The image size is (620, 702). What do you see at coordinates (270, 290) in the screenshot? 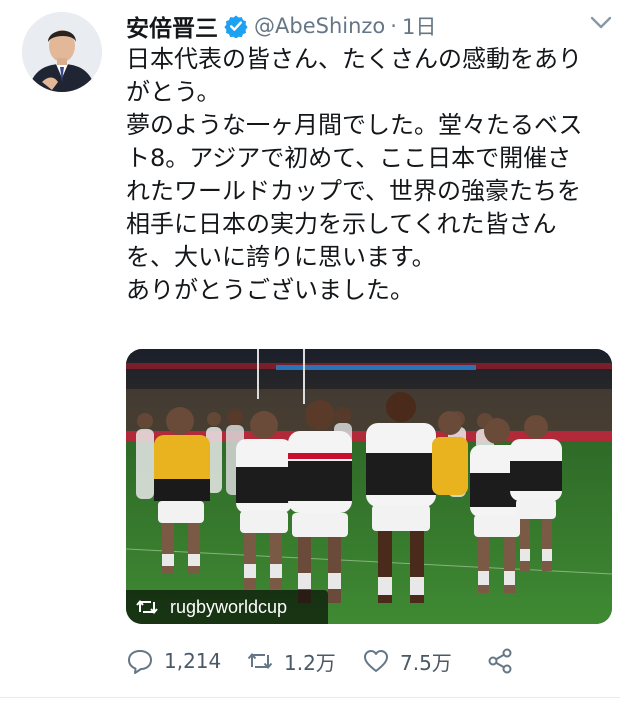
I see `tweet-text-line: ありがとうございました。` at bounding box center [270, 290].